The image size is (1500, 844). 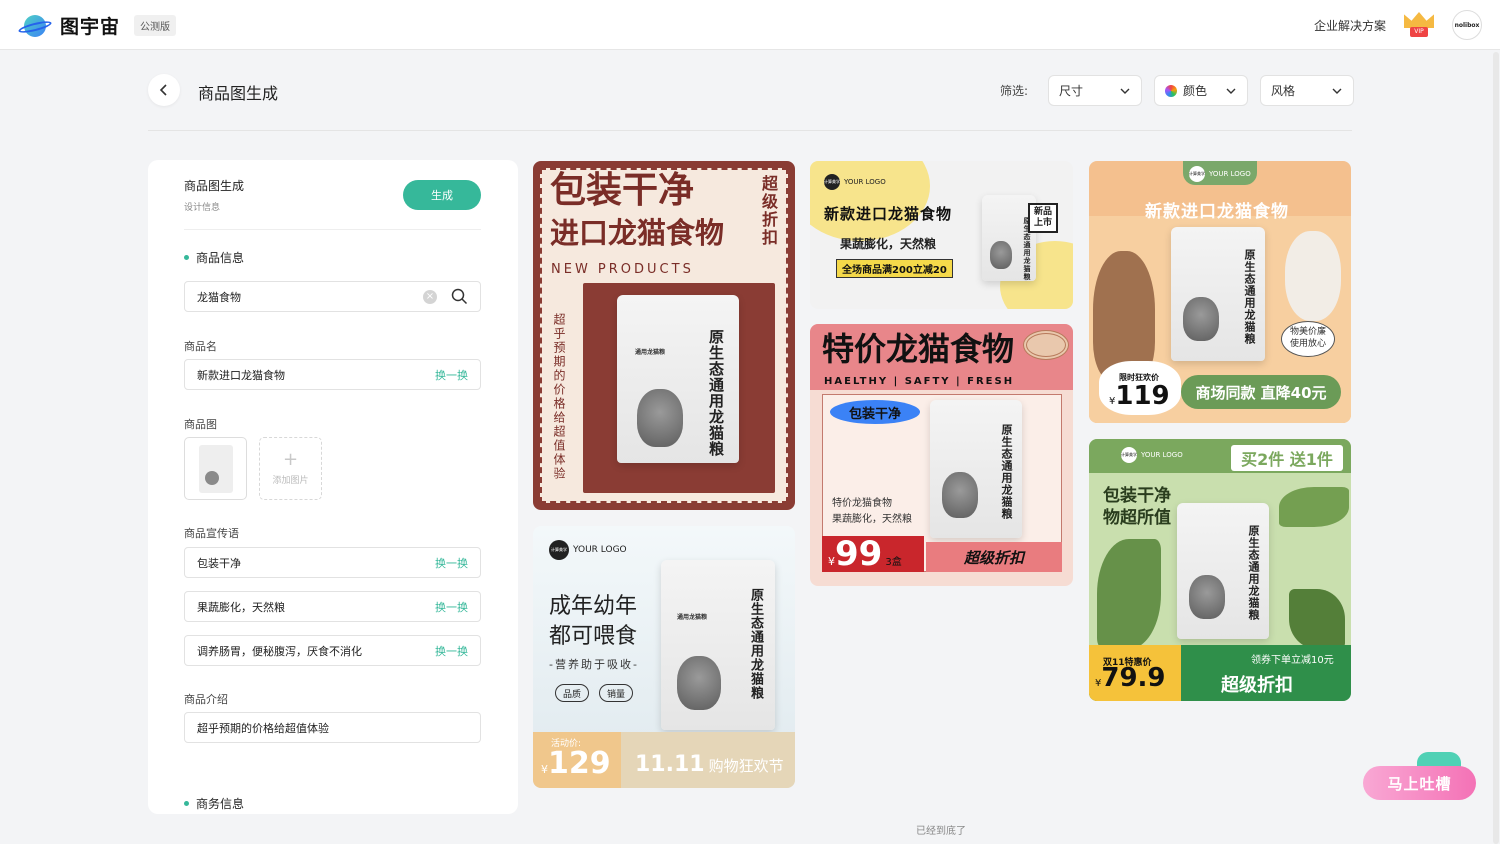 What do you see at coordinates (1313, 276) in the screenshot?
I see `white-rabbit-image` at bounding box center [1313, 276].